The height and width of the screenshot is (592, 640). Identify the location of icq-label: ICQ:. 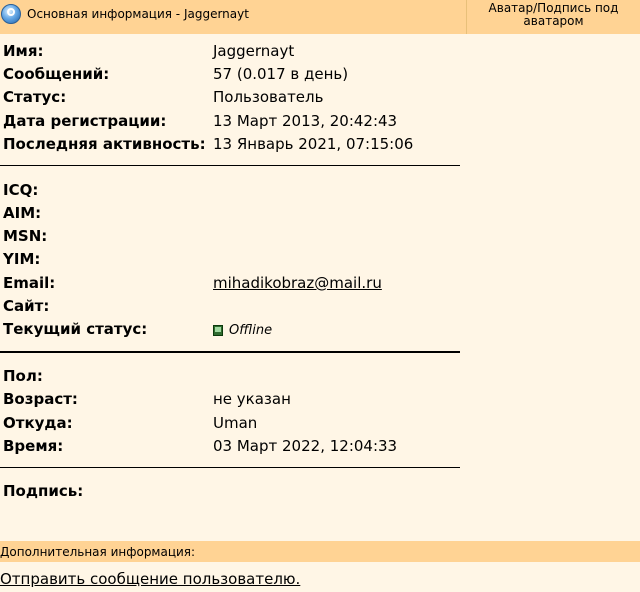
(21, 190).